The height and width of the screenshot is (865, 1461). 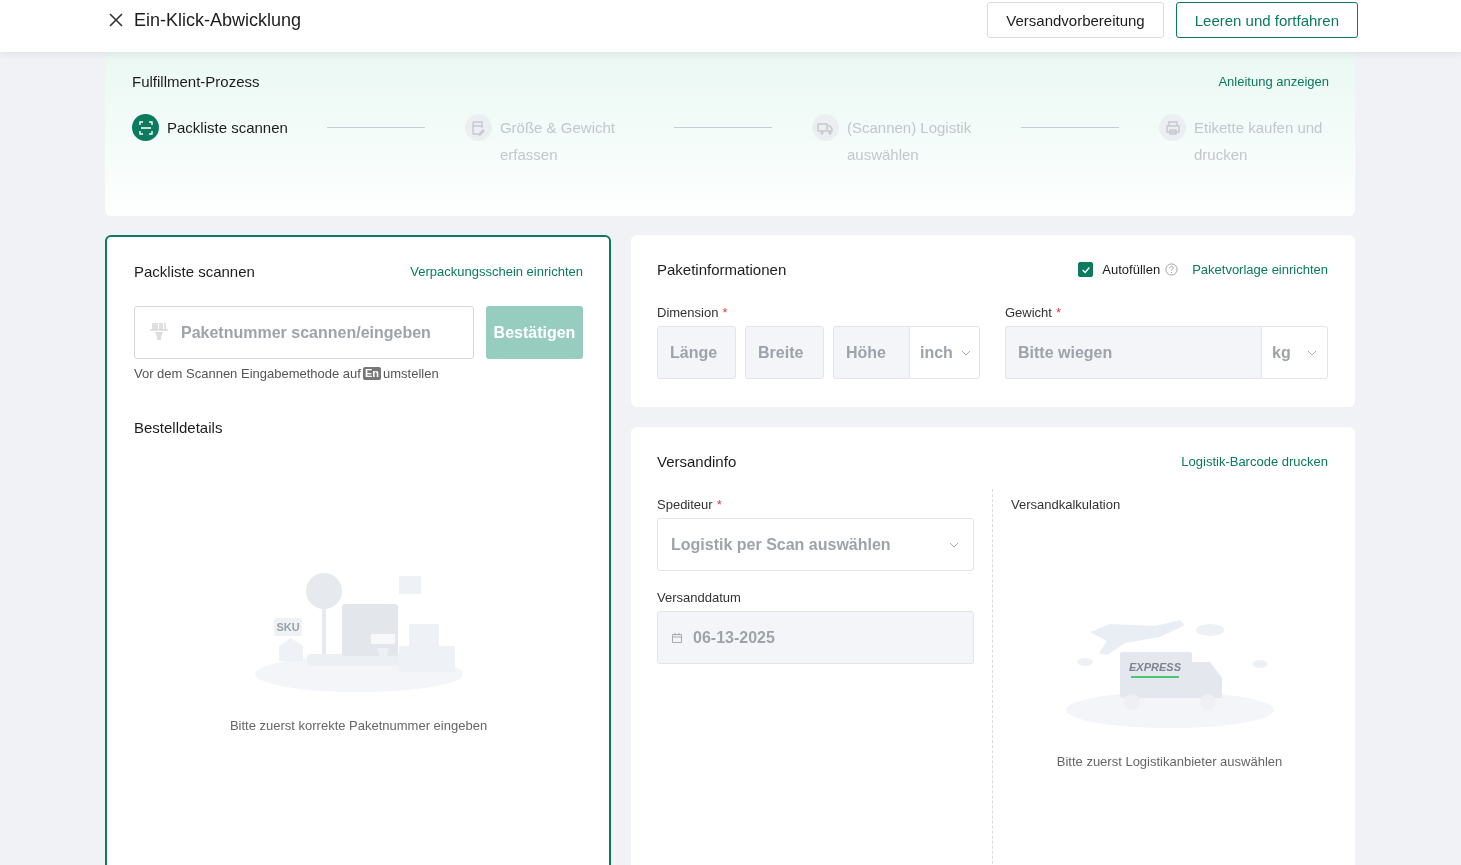 What do you see at coordinates (116, 20) in the screenshot?
I see `close-icon` at bounding box center [116, 20].